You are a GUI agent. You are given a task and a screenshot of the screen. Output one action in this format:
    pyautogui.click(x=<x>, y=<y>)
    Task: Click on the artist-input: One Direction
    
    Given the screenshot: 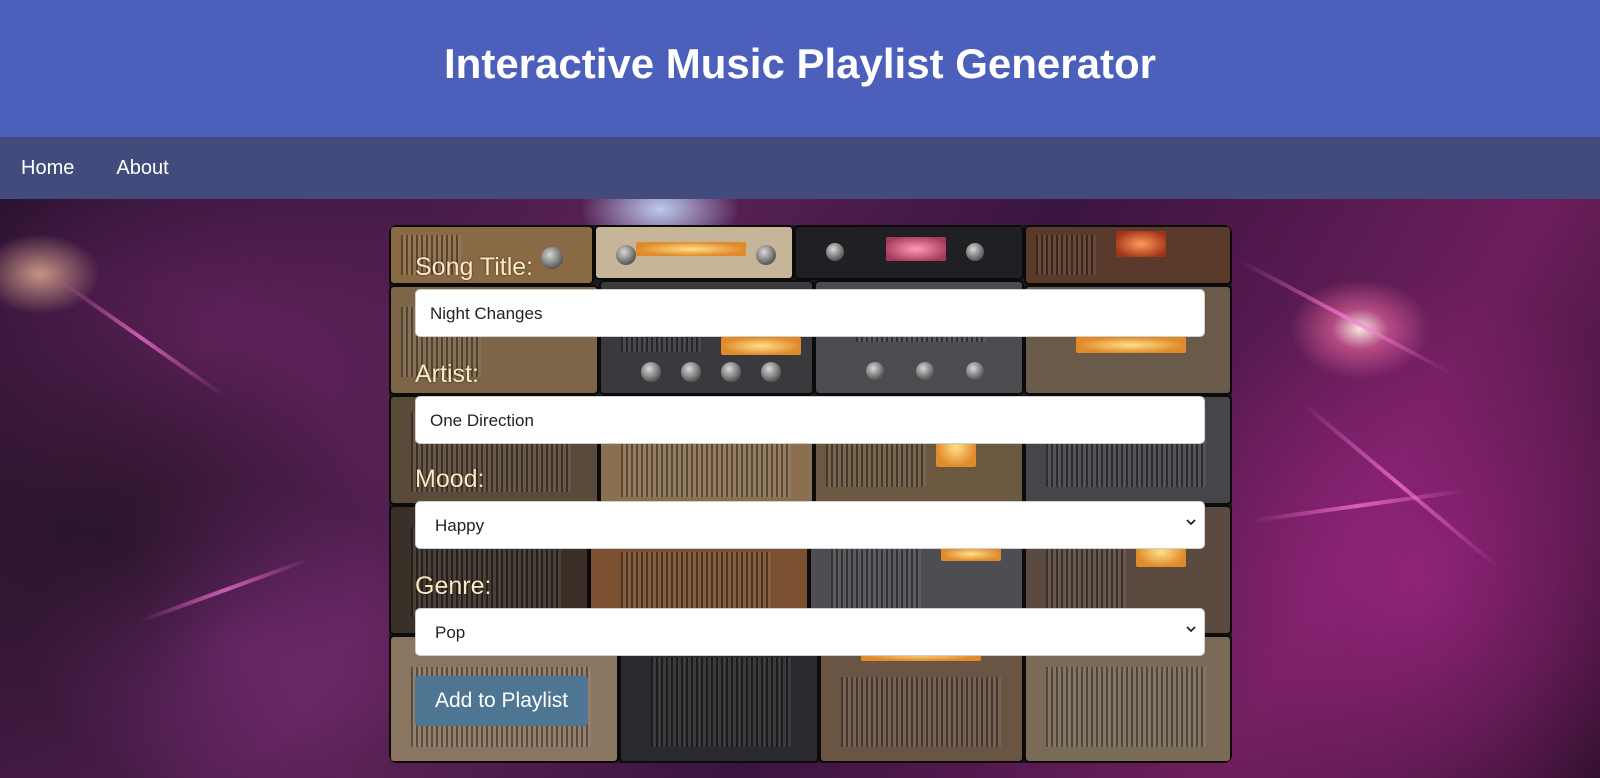 What is the action you would take?
    pyautogui.click(x=810, y=420)
    